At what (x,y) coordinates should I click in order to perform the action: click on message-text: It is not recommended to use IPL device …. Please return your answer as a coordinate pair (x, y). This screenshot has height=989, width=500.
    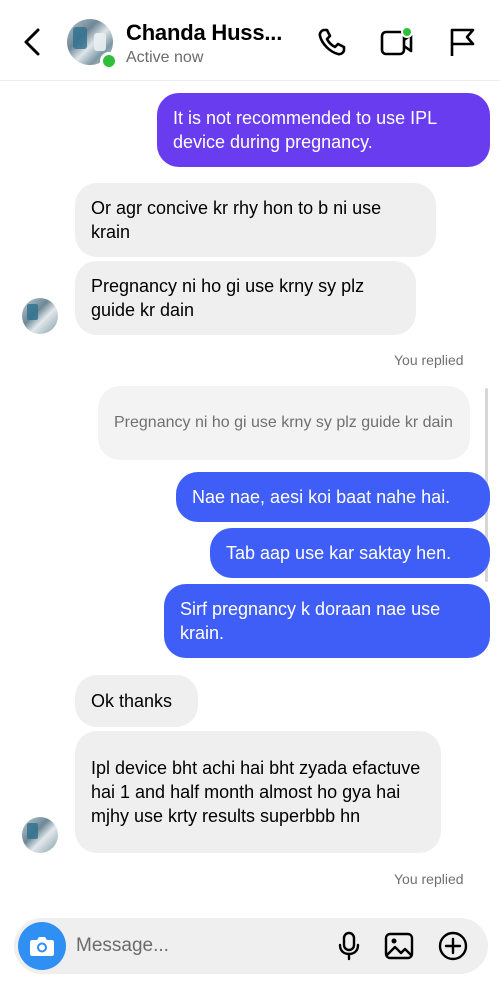
    Looking at the image, I should click on (305, 130).